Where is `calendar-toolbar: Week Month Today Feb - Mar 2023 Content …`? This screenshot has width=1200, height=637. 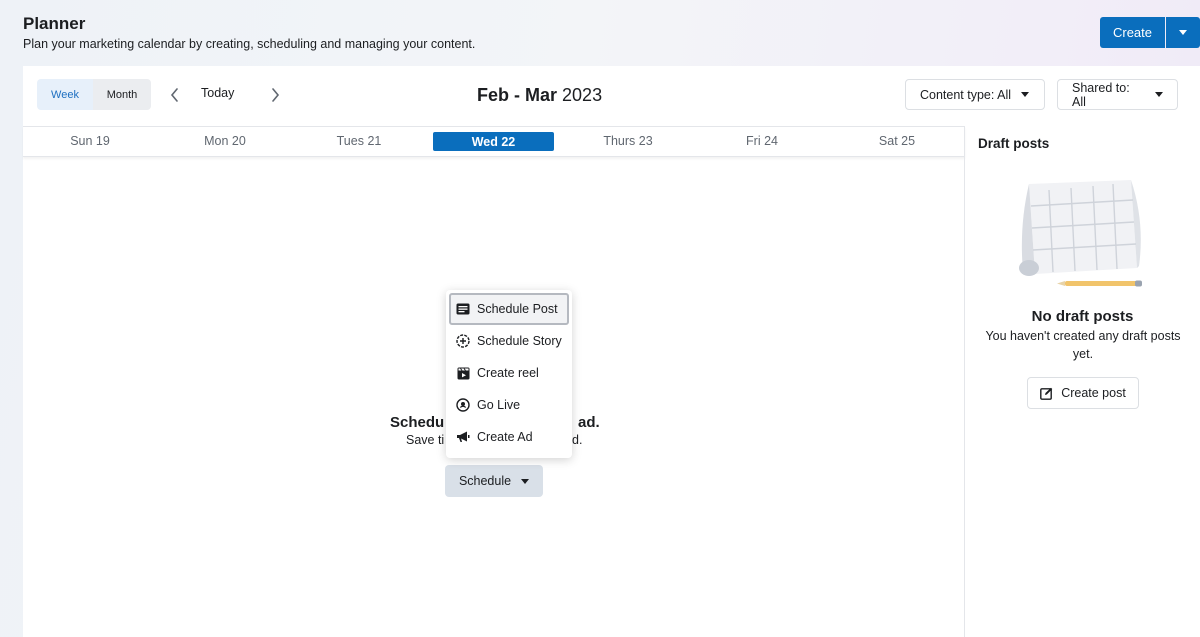
calendar-toolbar: Week Month Today Feb - Mar 2023 Content … is located at coordinates (611, 96).